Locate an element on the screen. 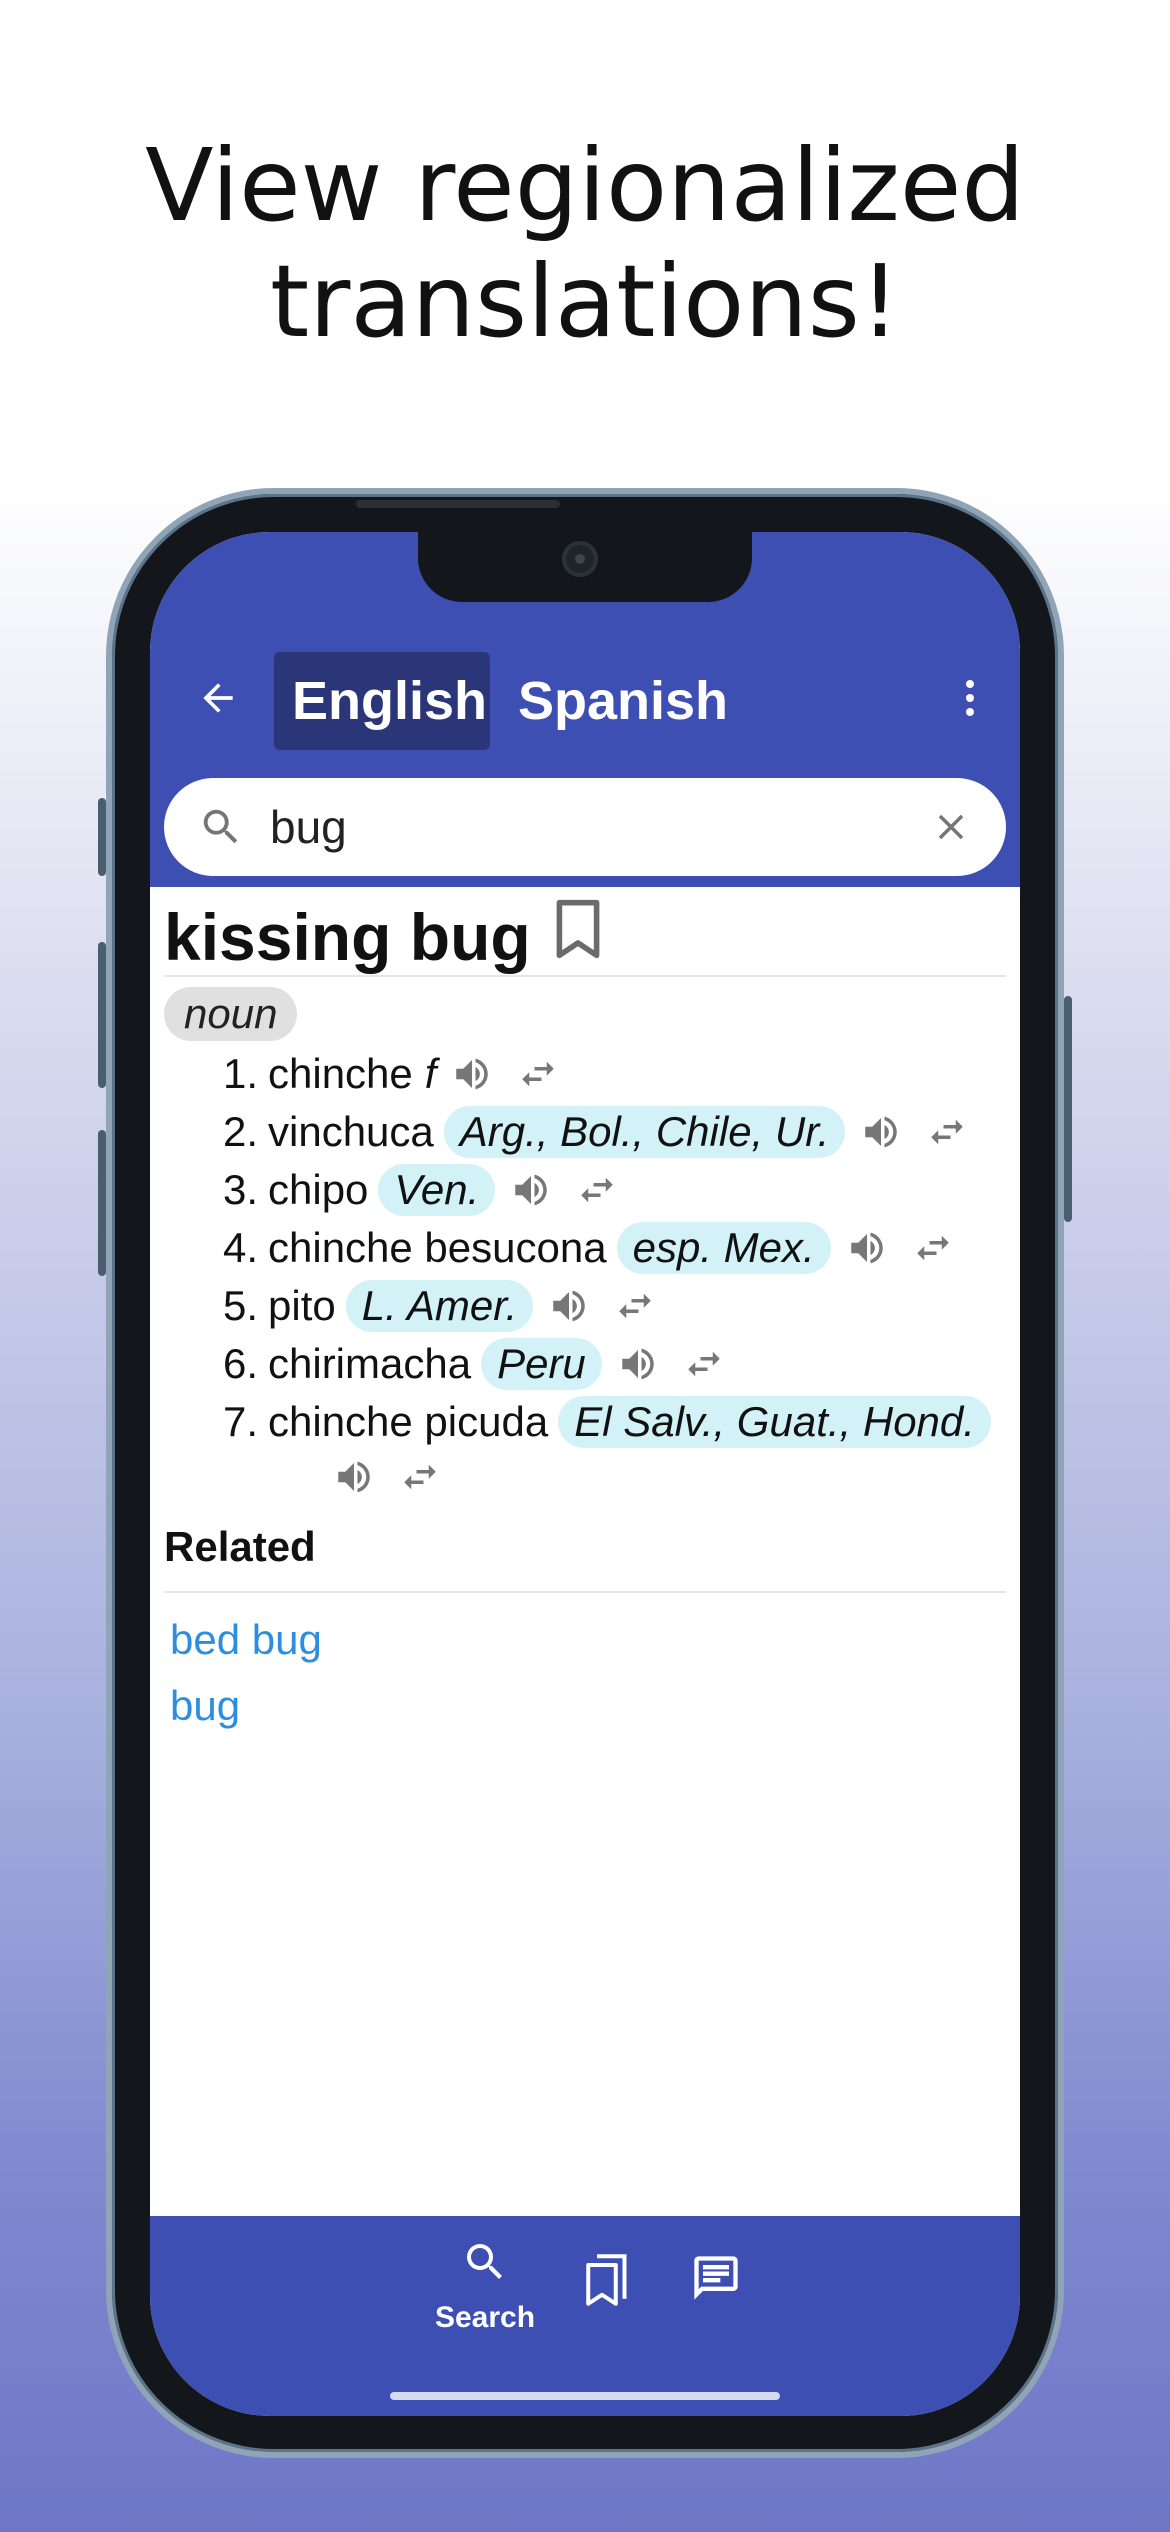 The image size is (1170, 2532). nav-item-search: Search is located at coordinates (485, 2286).